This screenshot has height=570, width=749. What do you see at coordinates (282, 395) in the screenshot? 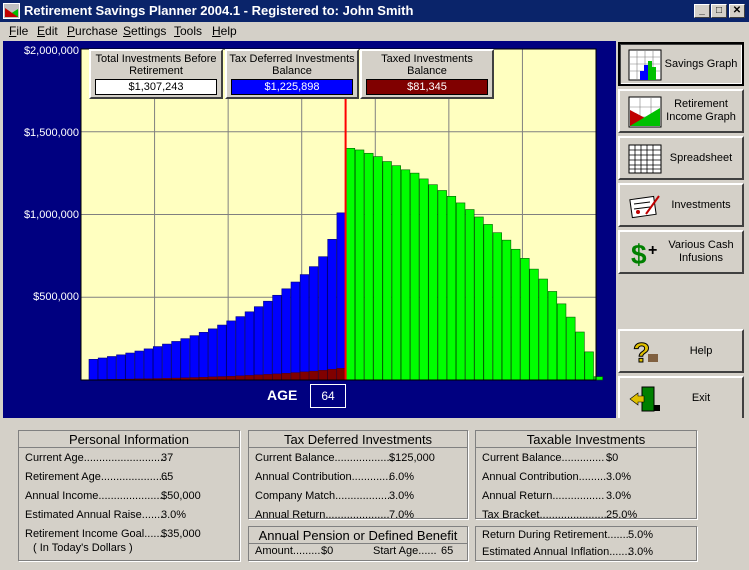
I see `age-label: AGE` at bounding box center [282, 395].